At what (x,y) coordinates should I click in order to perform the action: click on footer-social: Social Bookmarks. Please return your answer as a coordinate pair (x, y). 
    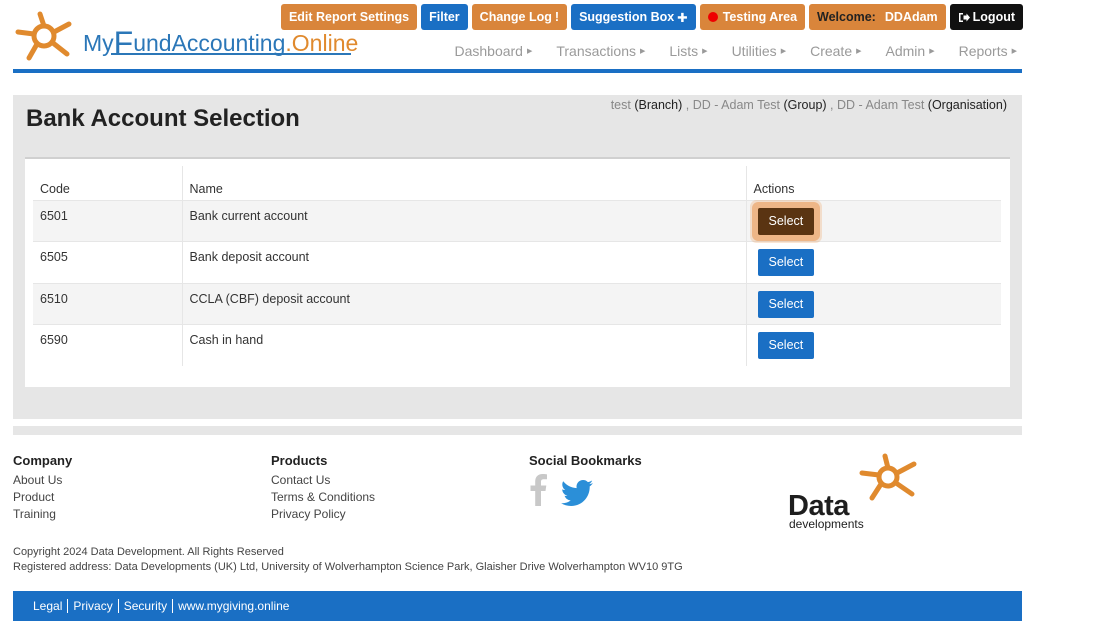
    Looking at the image, I should click on (585, 479).